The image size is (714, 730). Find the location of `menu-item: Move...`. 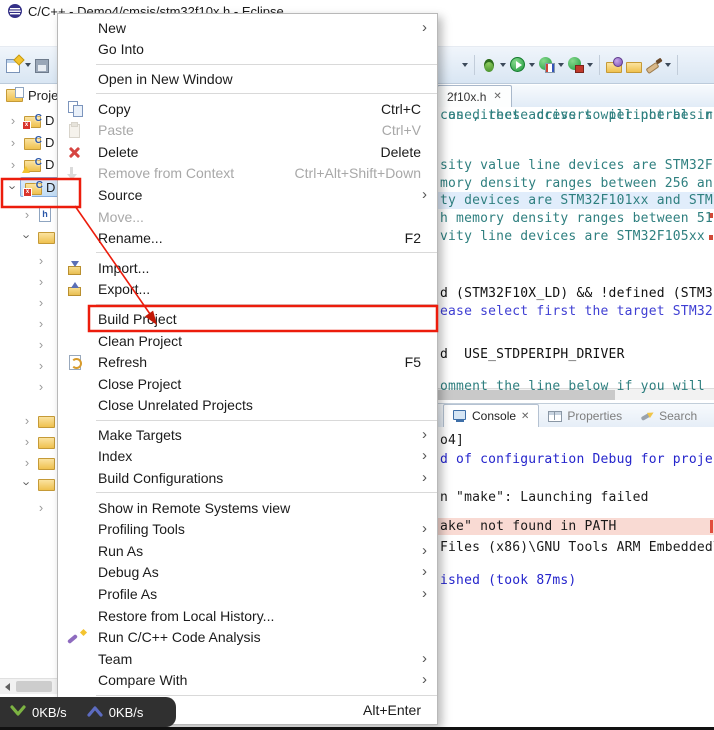

menu-item: Move... is located at coordinates (247, 217).